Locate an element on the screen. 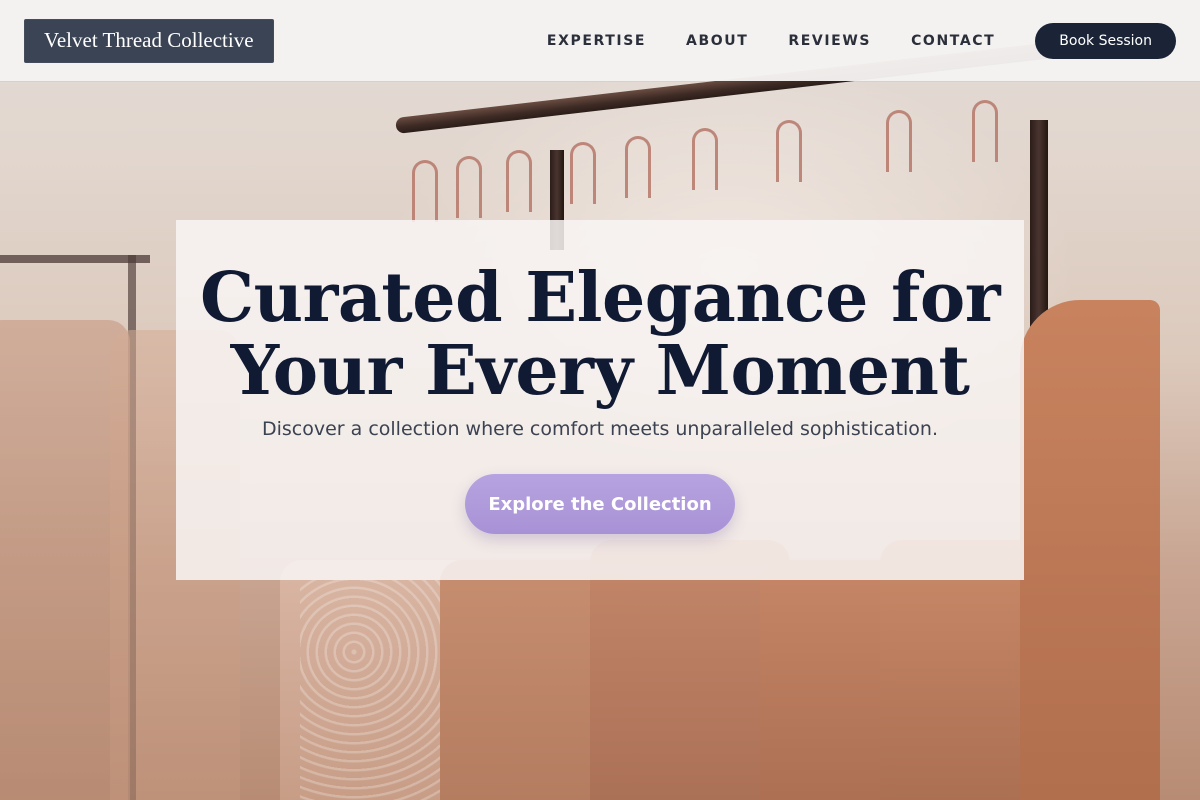 This screenshot has width=1200, height=800. book-session-button: Book Session is located at coordinates (1105, 40).